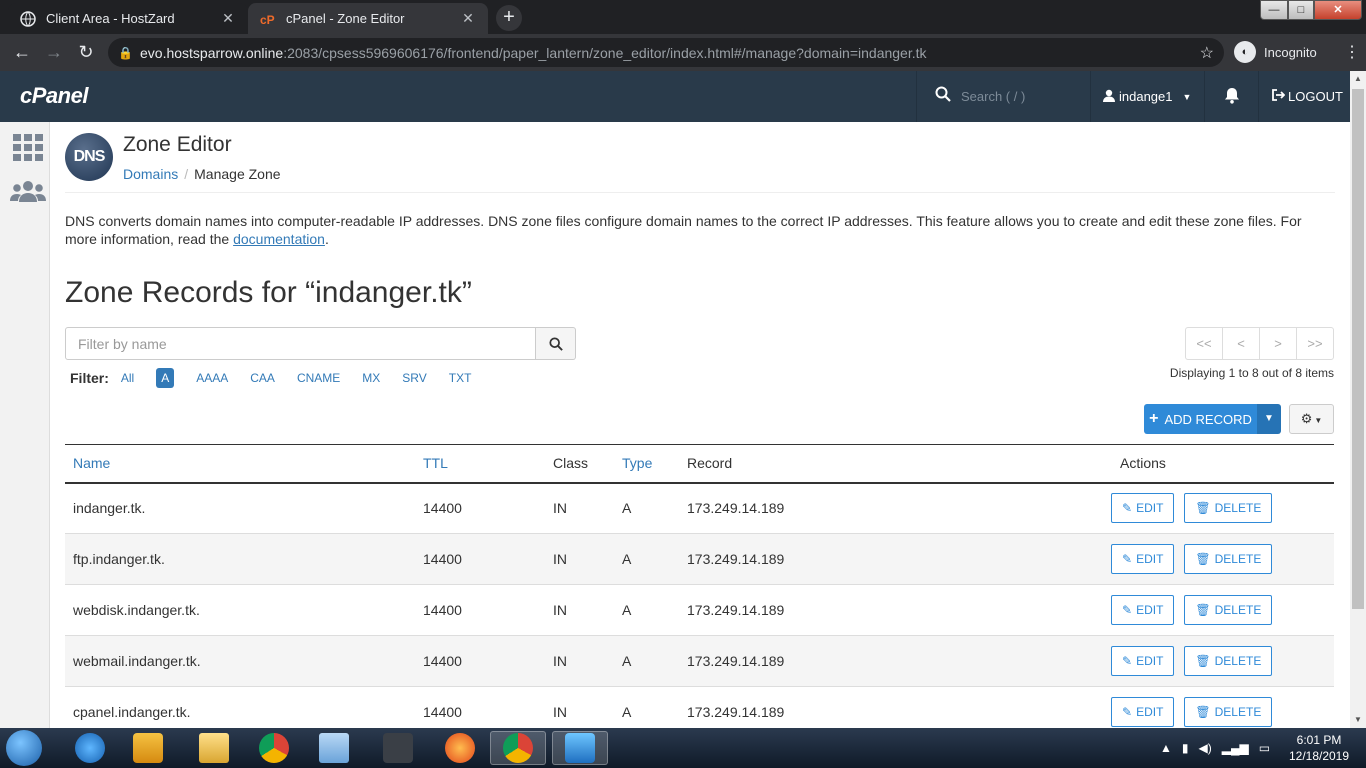  I want to click on system-tray: ▲ ▮ ◀) ▂▄▆ ▭, so click(1215, 748).